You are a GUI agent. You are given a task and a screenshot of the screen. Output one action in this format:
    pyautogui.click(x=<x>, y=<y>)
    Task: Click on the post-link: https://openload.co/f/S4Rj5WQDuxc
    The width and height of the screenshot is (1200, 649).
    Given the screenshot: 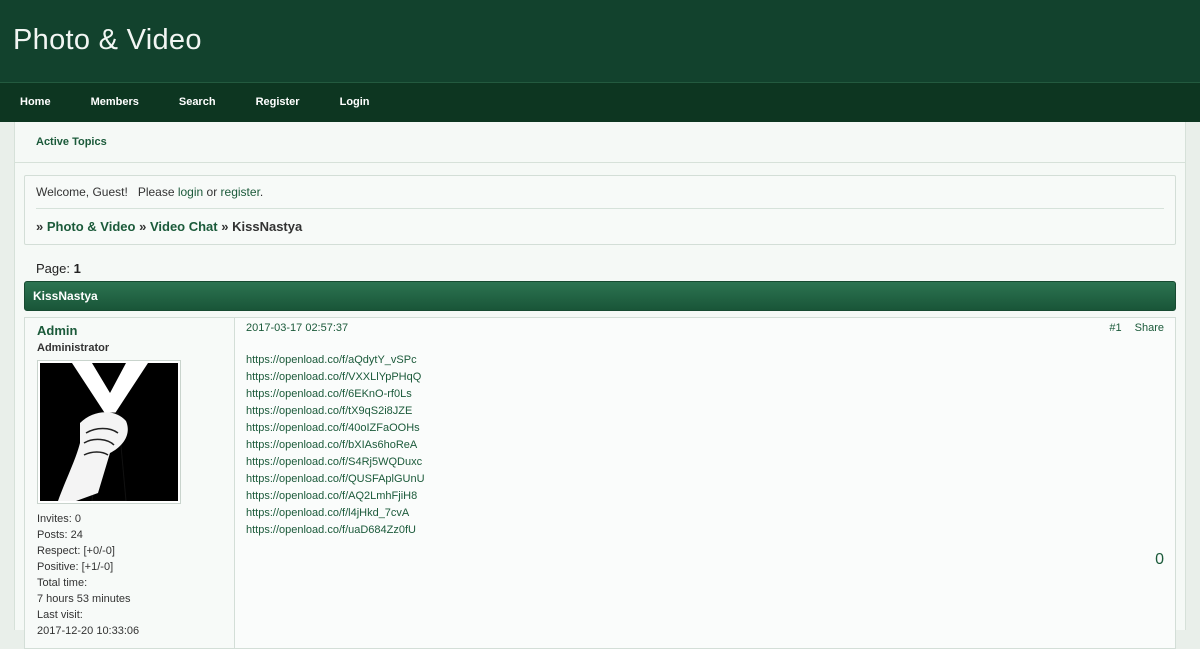 What is the action you would take?
    pyautogui.click(x=705, y=462)
    